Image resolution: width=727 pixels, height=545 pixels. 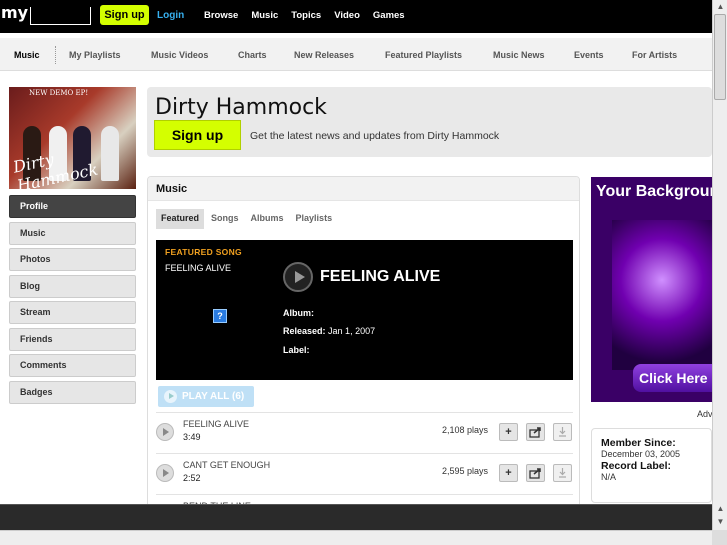 I want to click on featured-song-name: FEELING ALIVE, so click(x=198, y=268).